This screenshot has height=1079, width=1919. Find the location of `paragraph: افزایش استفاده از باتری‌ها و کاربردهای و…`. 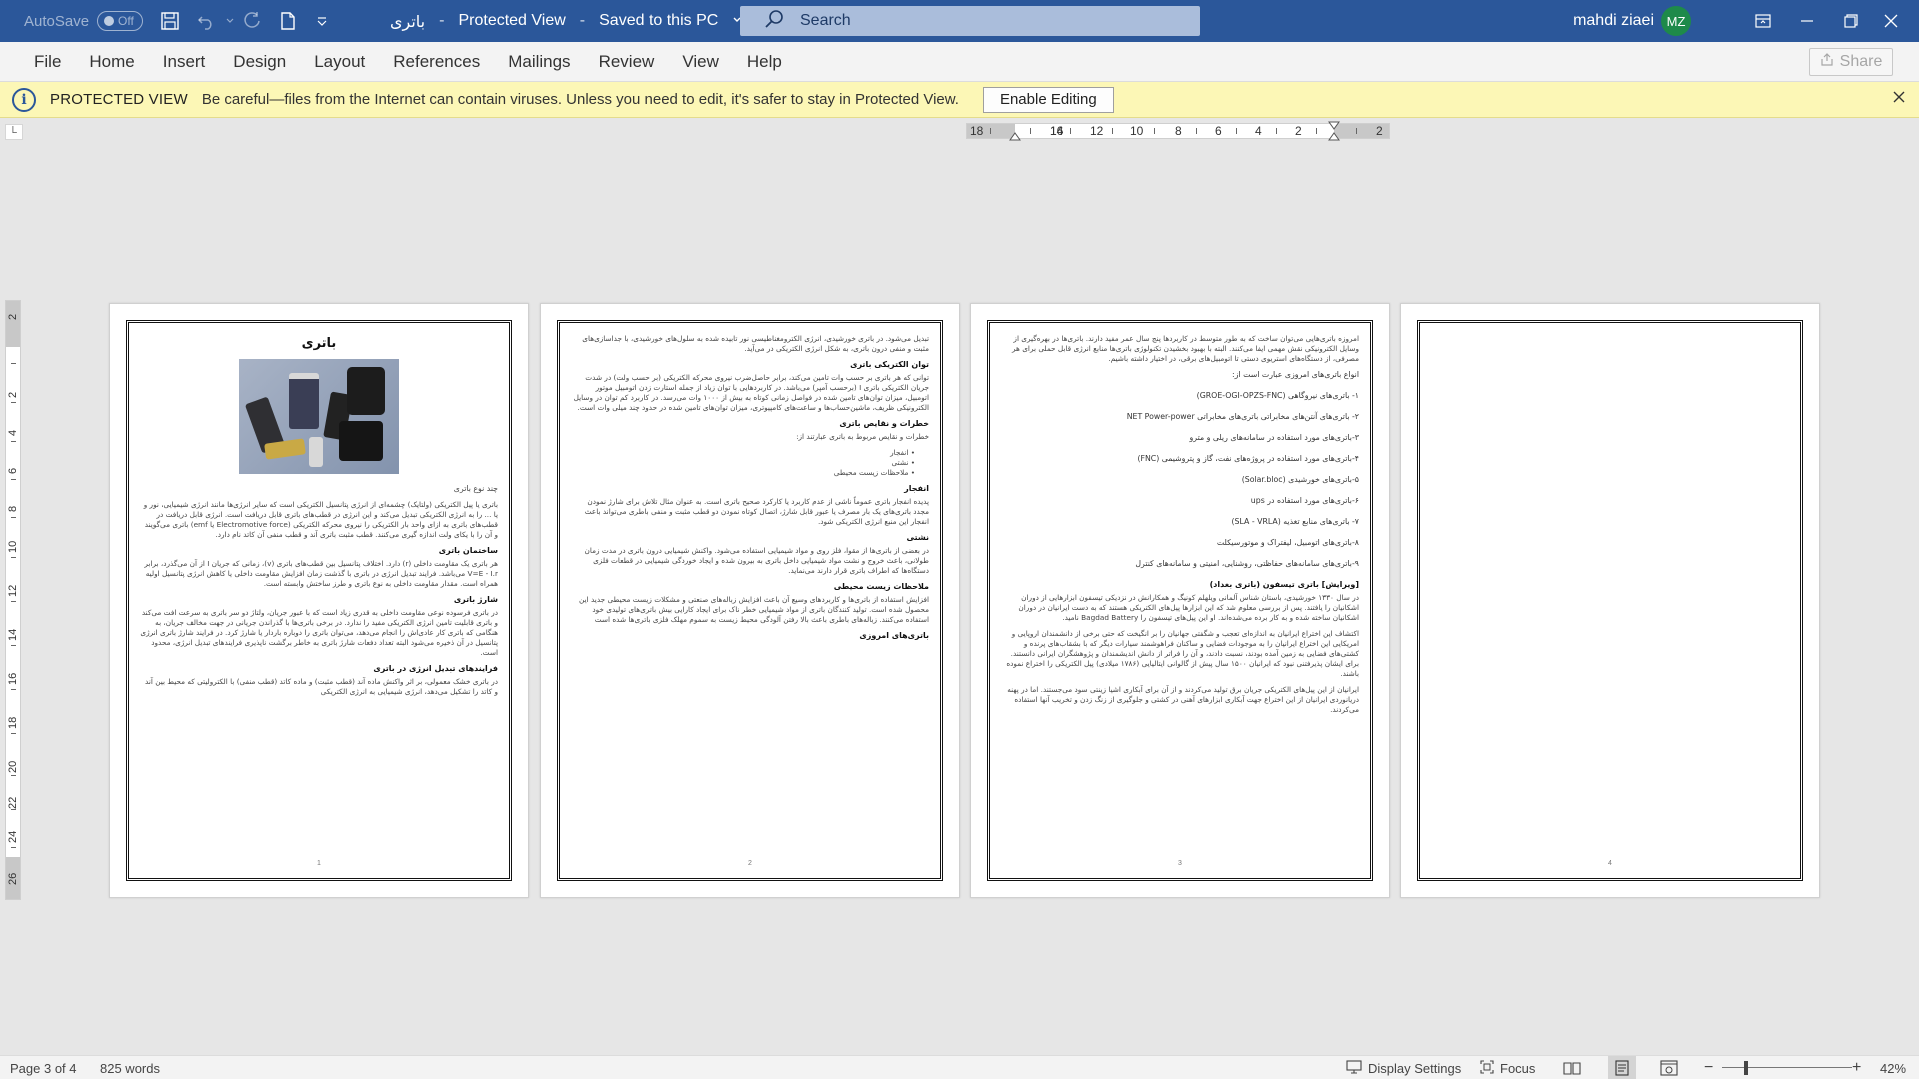

paragraph: افزایش استفاده از باتری‌ها و کاربردهای و… is located at coordinates (754, 609).